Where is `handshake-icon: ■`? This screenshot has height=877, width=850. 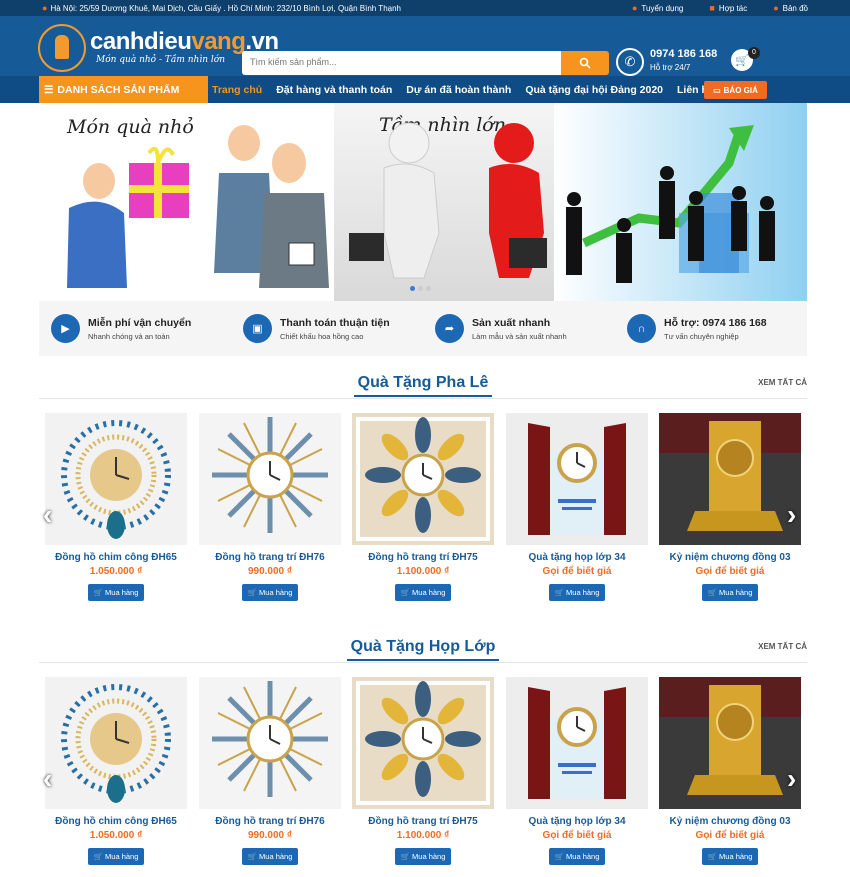
handshake-icon: ■ is located at coordinates (712, 8).